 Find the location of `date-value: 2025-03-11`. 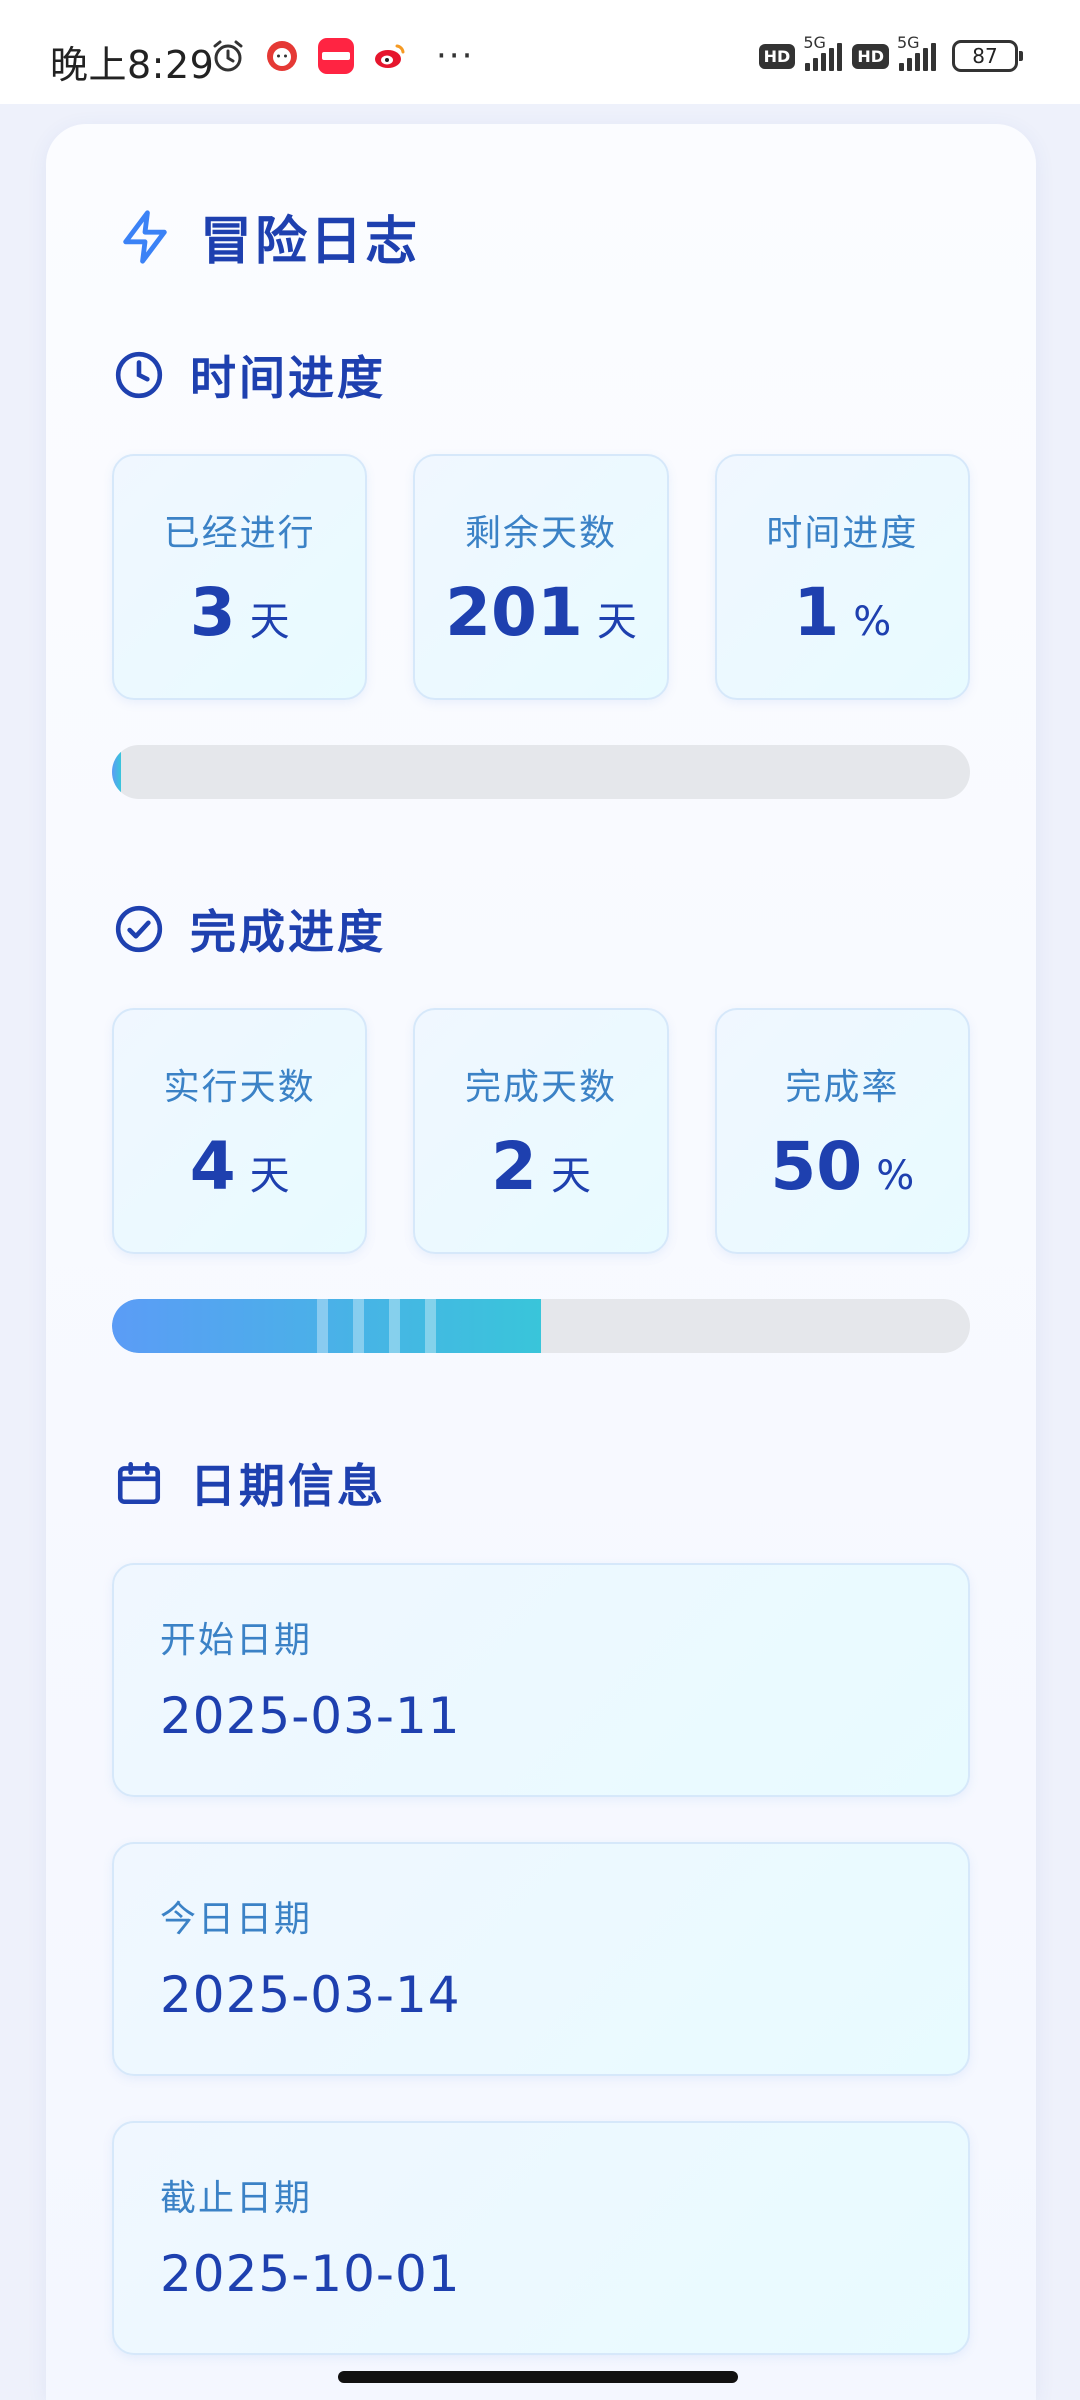

date-value: 2025-03-11 is located at coordinates (310, 1716).